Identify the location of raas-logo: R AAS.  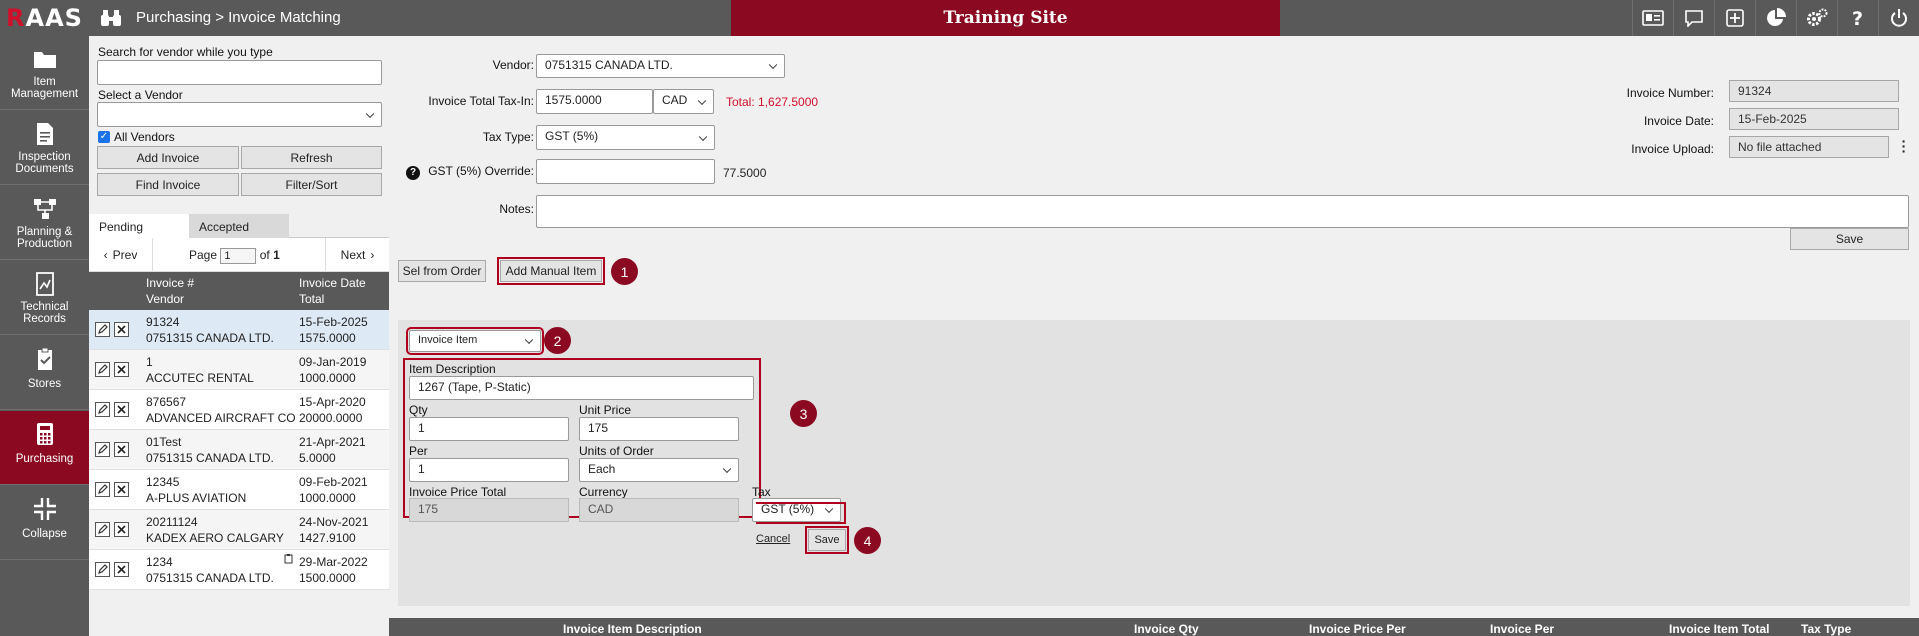
(44, 18).